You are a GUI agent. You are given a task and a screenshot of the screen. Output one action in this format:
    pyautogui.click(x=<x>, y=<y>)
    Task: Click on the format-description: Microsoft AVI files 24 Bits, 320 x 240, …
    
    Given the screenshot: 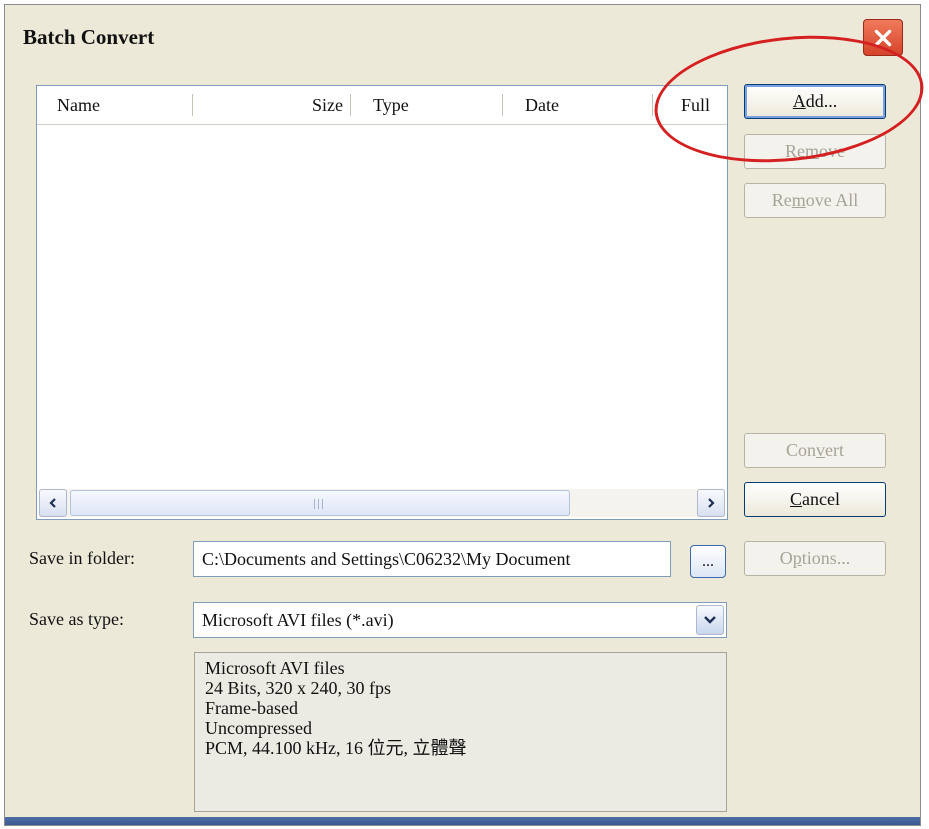 What is the action you would take?
    pyautogui.click(x=460, y=732)
    